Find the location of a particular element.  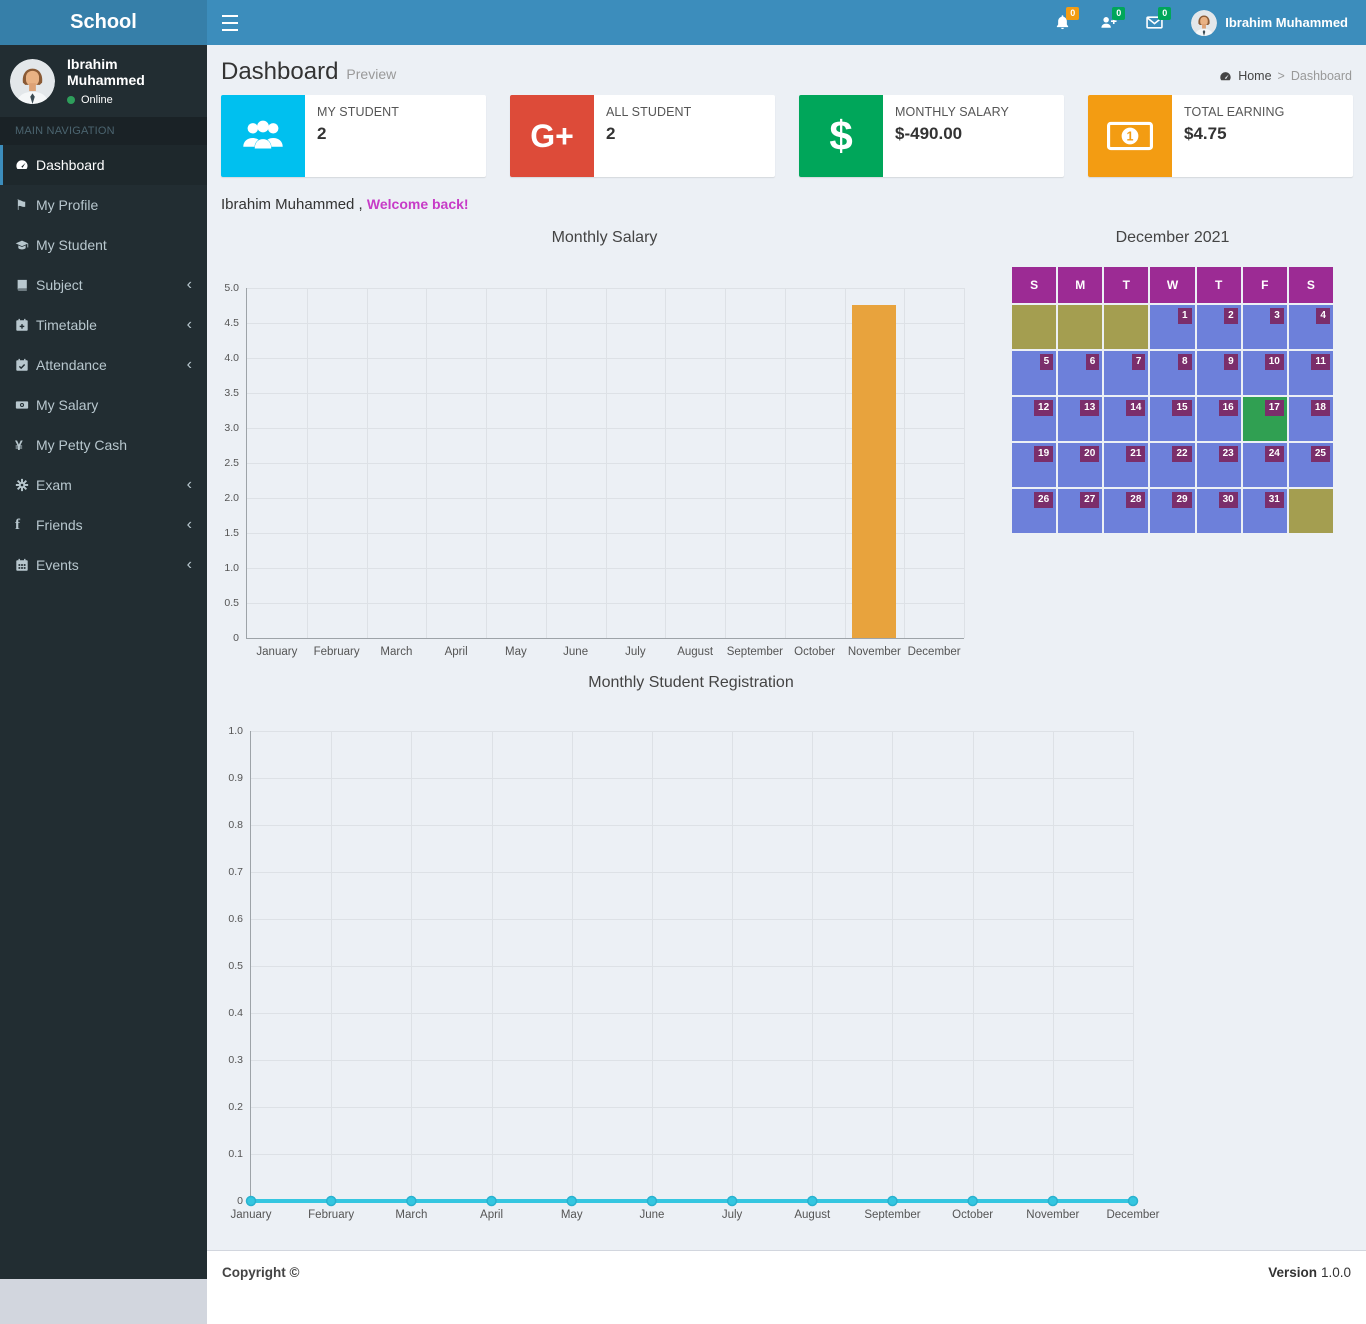

calendar-day-cell: 8 is located at coordinates (1172, 373).